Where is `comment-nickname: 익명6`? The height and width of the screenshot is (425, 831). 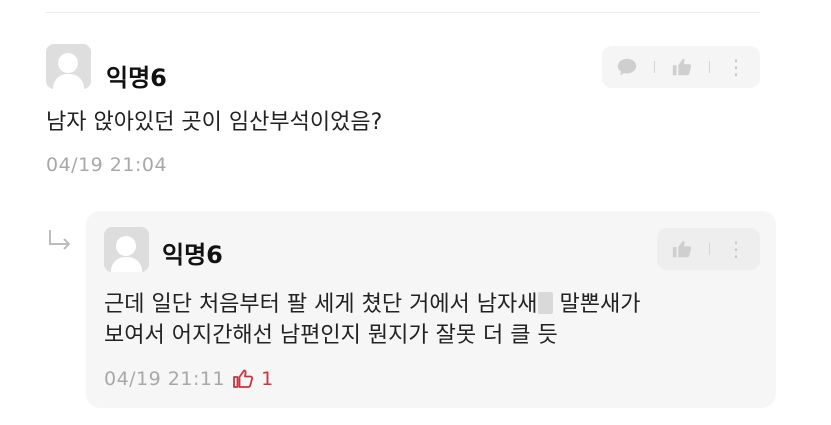
comment-nickname: 익명6 is located at coordinates (136, 75).